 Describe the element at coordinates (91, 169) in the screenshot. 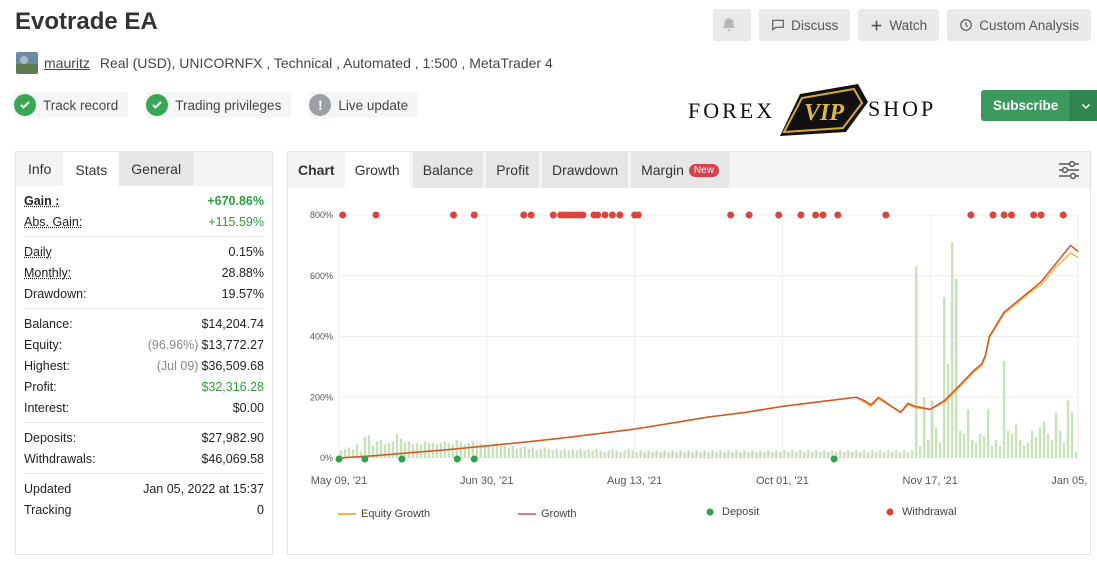

I see `tab-stats: Stats` at that location.